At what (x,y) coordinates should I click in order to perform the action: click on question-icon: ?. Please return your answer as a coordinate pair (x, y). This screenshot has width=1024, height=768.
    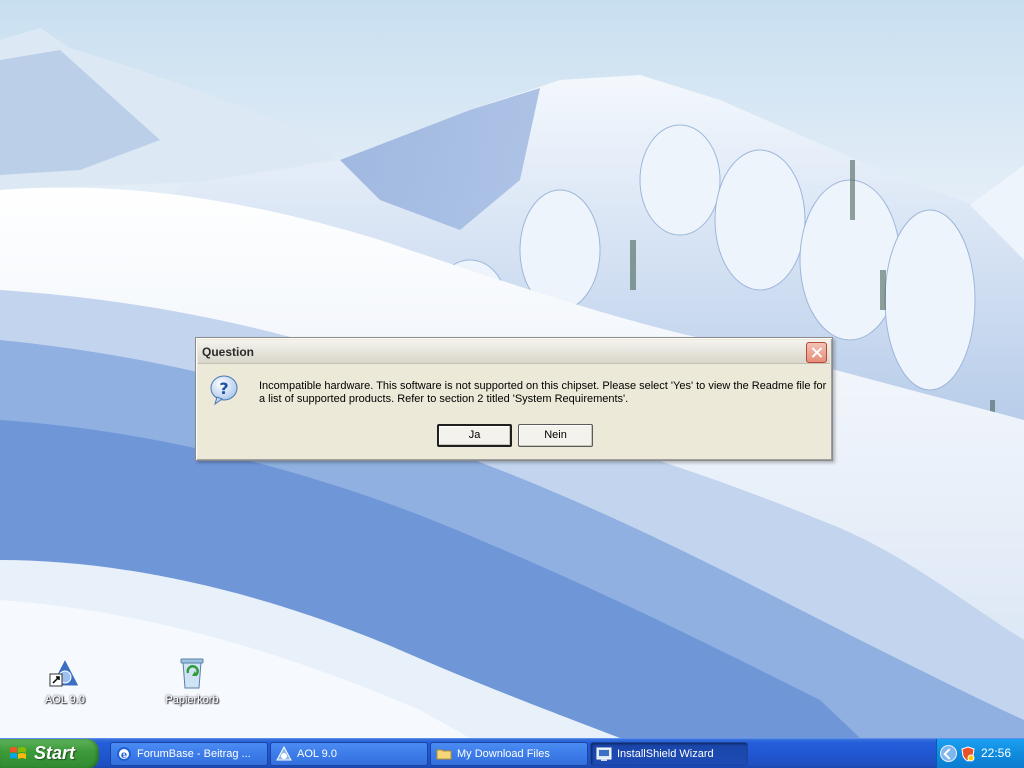
    Looking at the image, I should click on (224, 390).